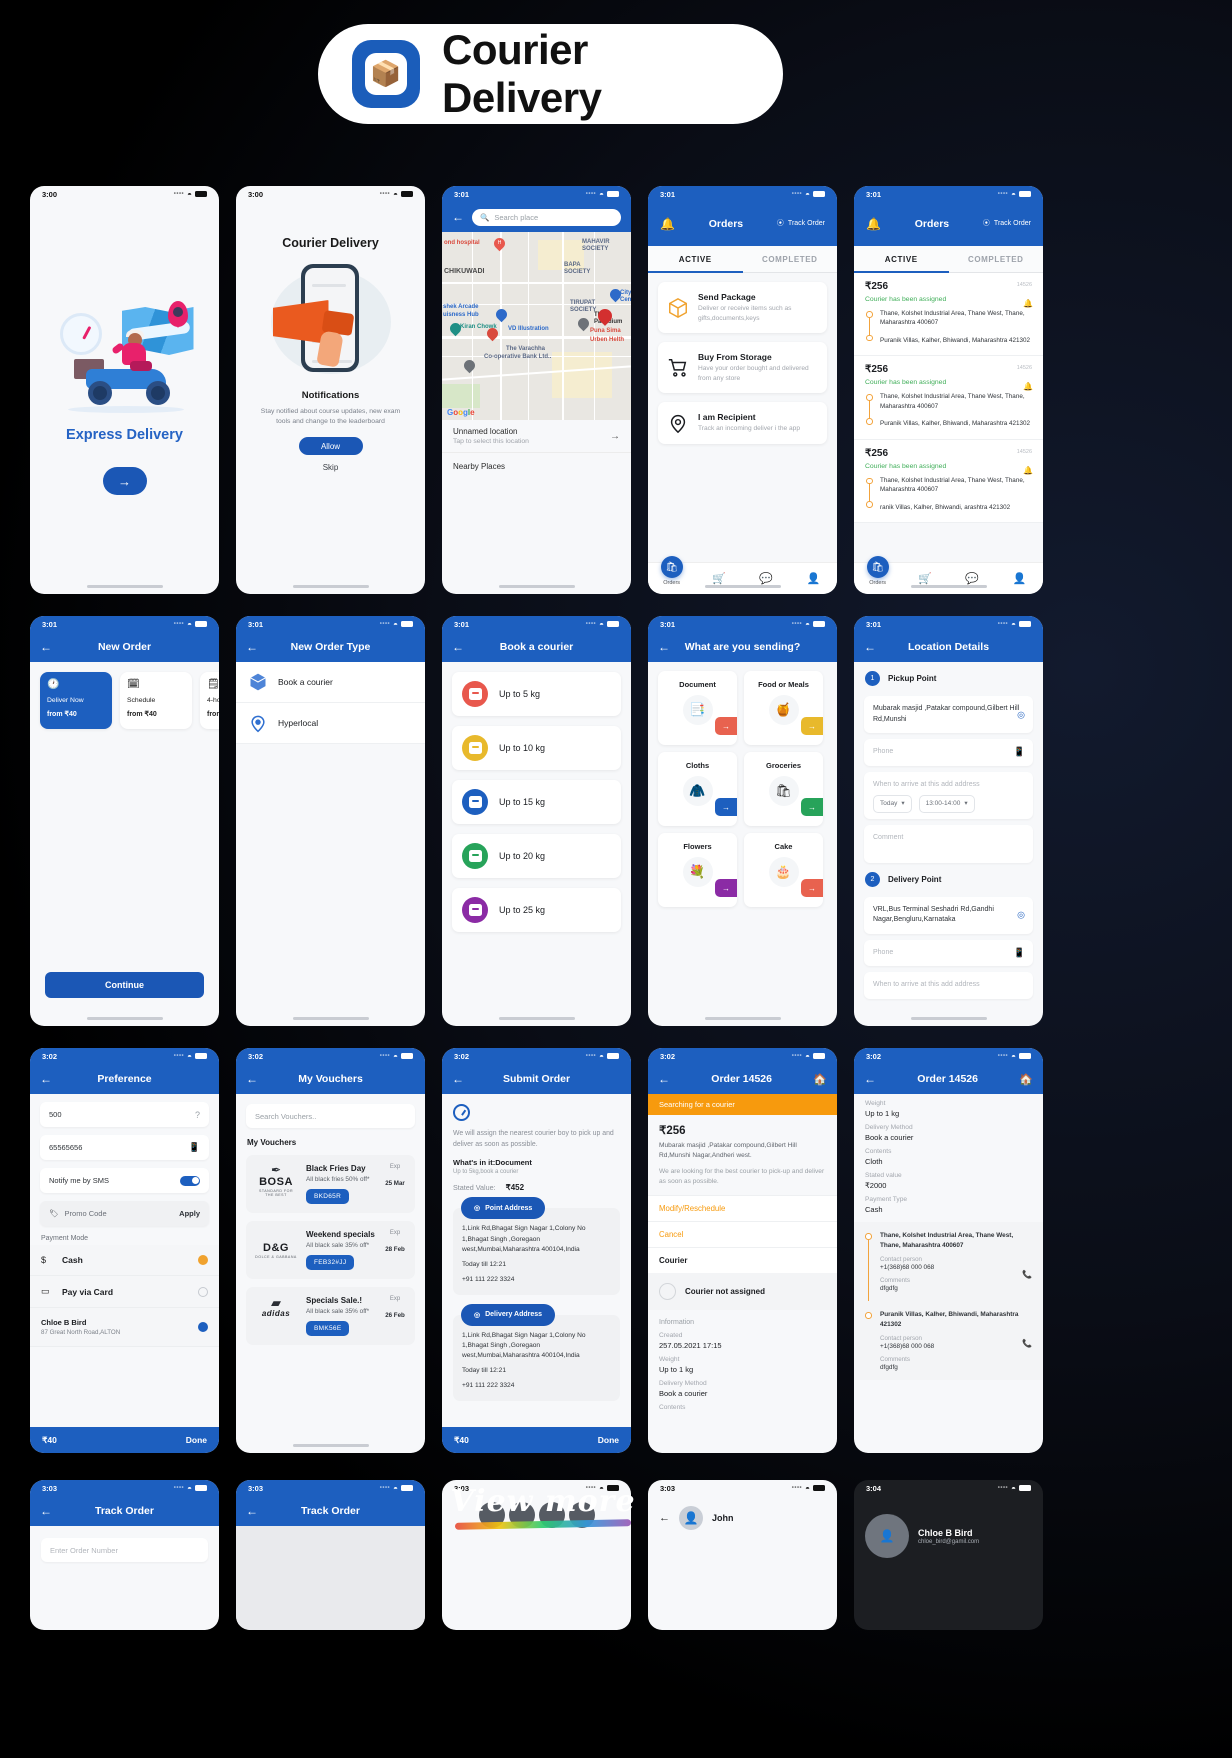 This screenshot has width=1232, height=1758. I want to click on category-food-or-meals: Food or Meals 🍯 →, so click(783, 708).